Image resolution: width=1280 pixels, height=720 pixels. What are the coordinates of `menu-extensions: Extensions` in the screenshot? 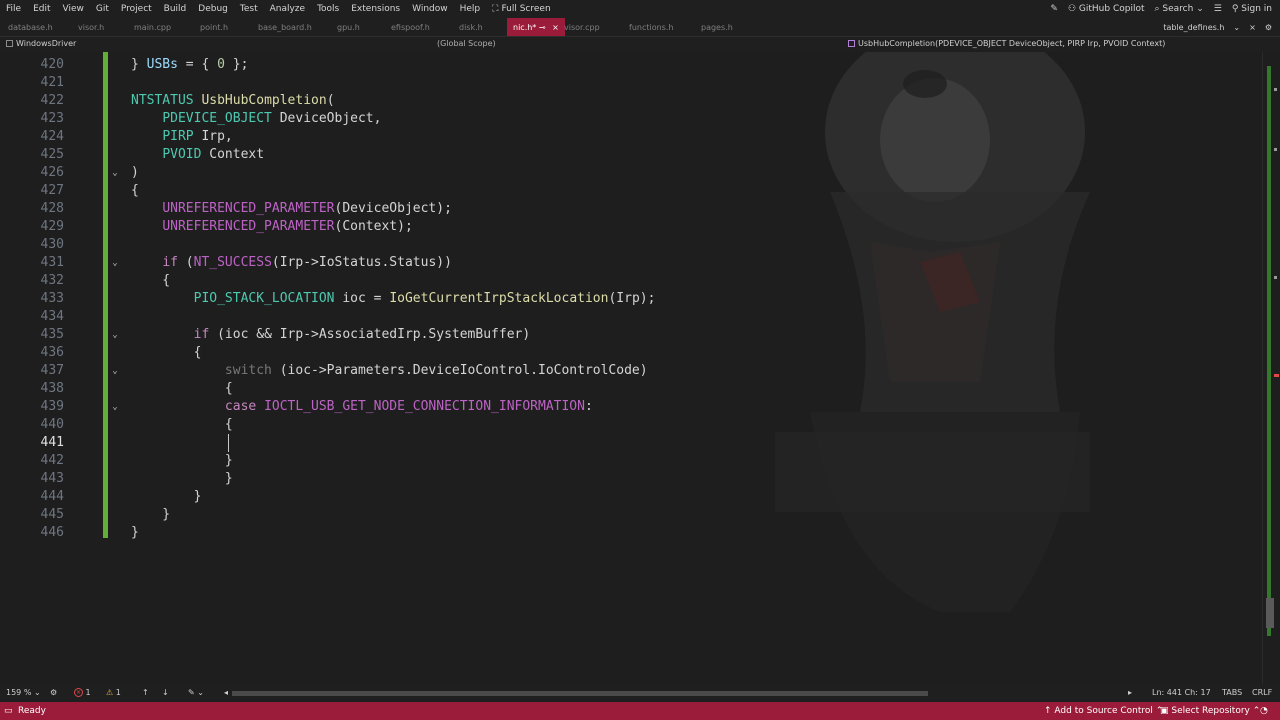 It's located at (375, 9).